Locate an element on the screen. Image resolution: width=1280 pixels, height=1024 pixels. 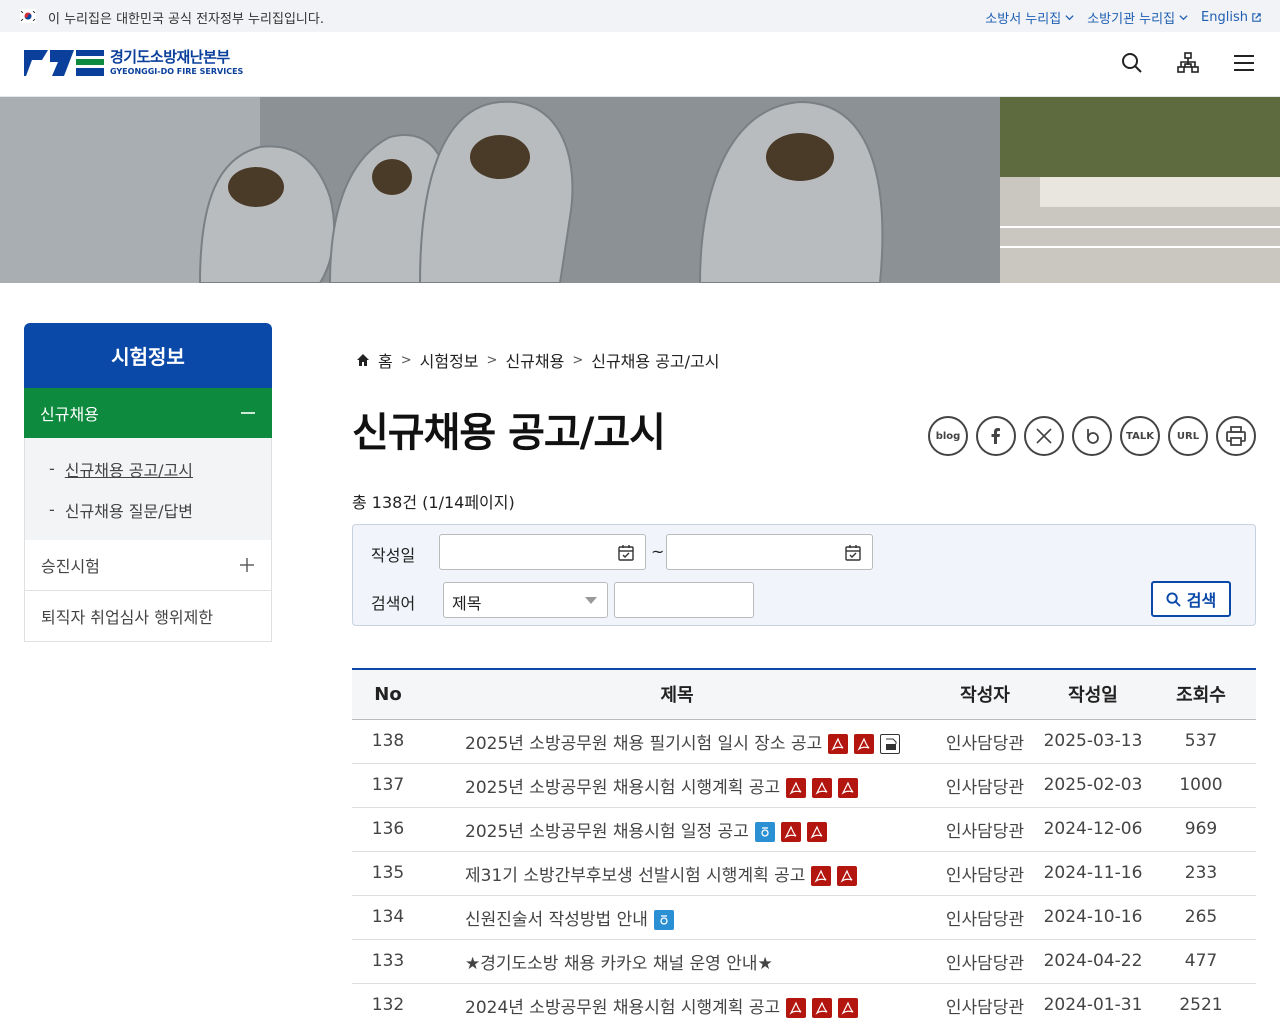
kakaotalk-share-icon: TALK is located at coordinates (1140, 436).